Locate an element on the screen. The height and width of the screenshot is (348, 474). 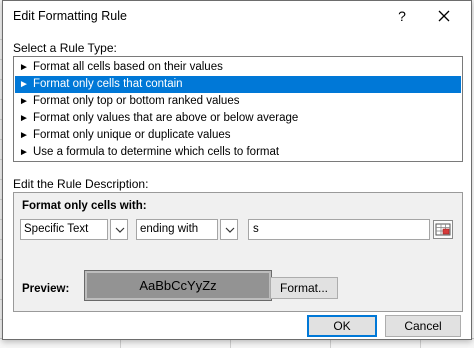
help-button: ? is located at coordinates (402, 16).